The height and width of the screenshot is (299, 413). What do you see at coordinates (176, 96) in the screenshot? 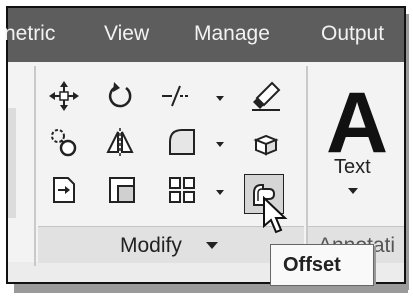
I see `trim-icon` at bounding box center [176, 96].